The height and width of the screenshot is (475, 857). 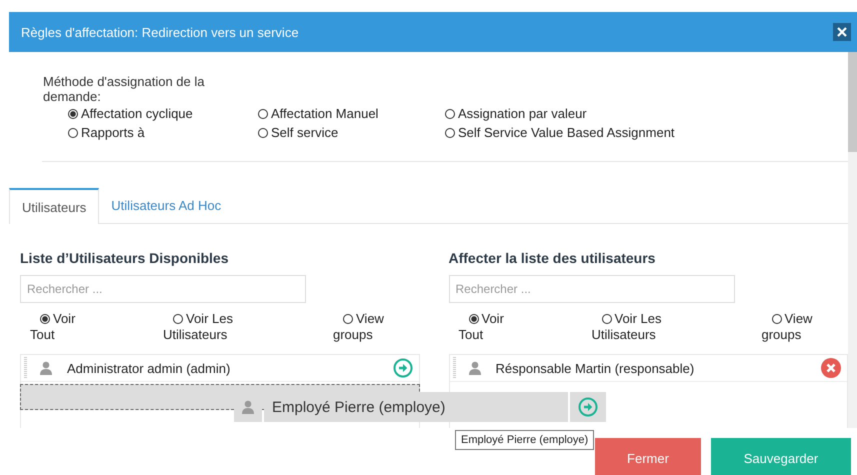 I want to click on close-icon, so click(x=842, y=32).